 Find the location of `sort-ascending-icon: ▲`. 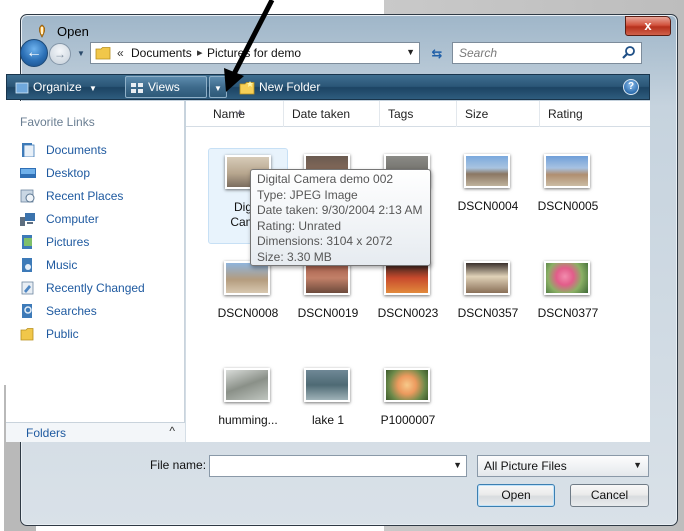

sort-ascending-icon: ▲ is located at coordinates (240, 111).